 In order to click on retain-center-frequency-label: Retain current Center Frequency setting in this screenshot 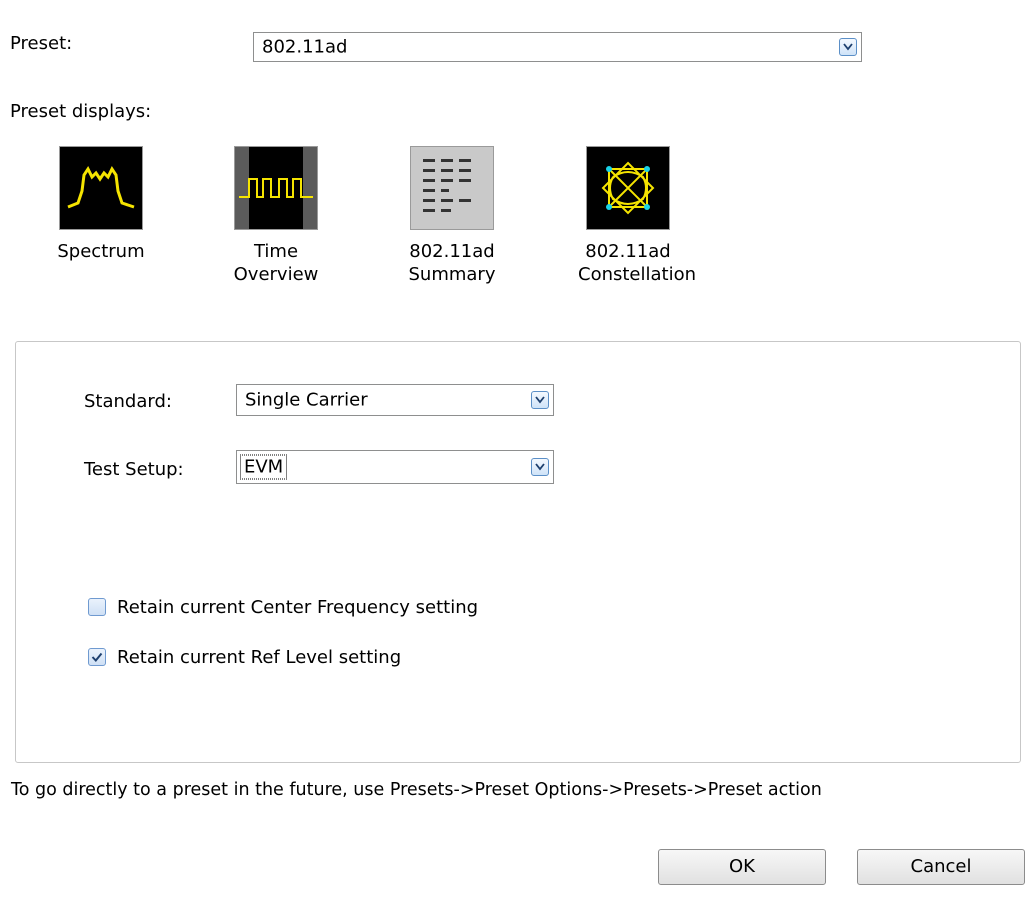, I will do `click(297, 608)`.